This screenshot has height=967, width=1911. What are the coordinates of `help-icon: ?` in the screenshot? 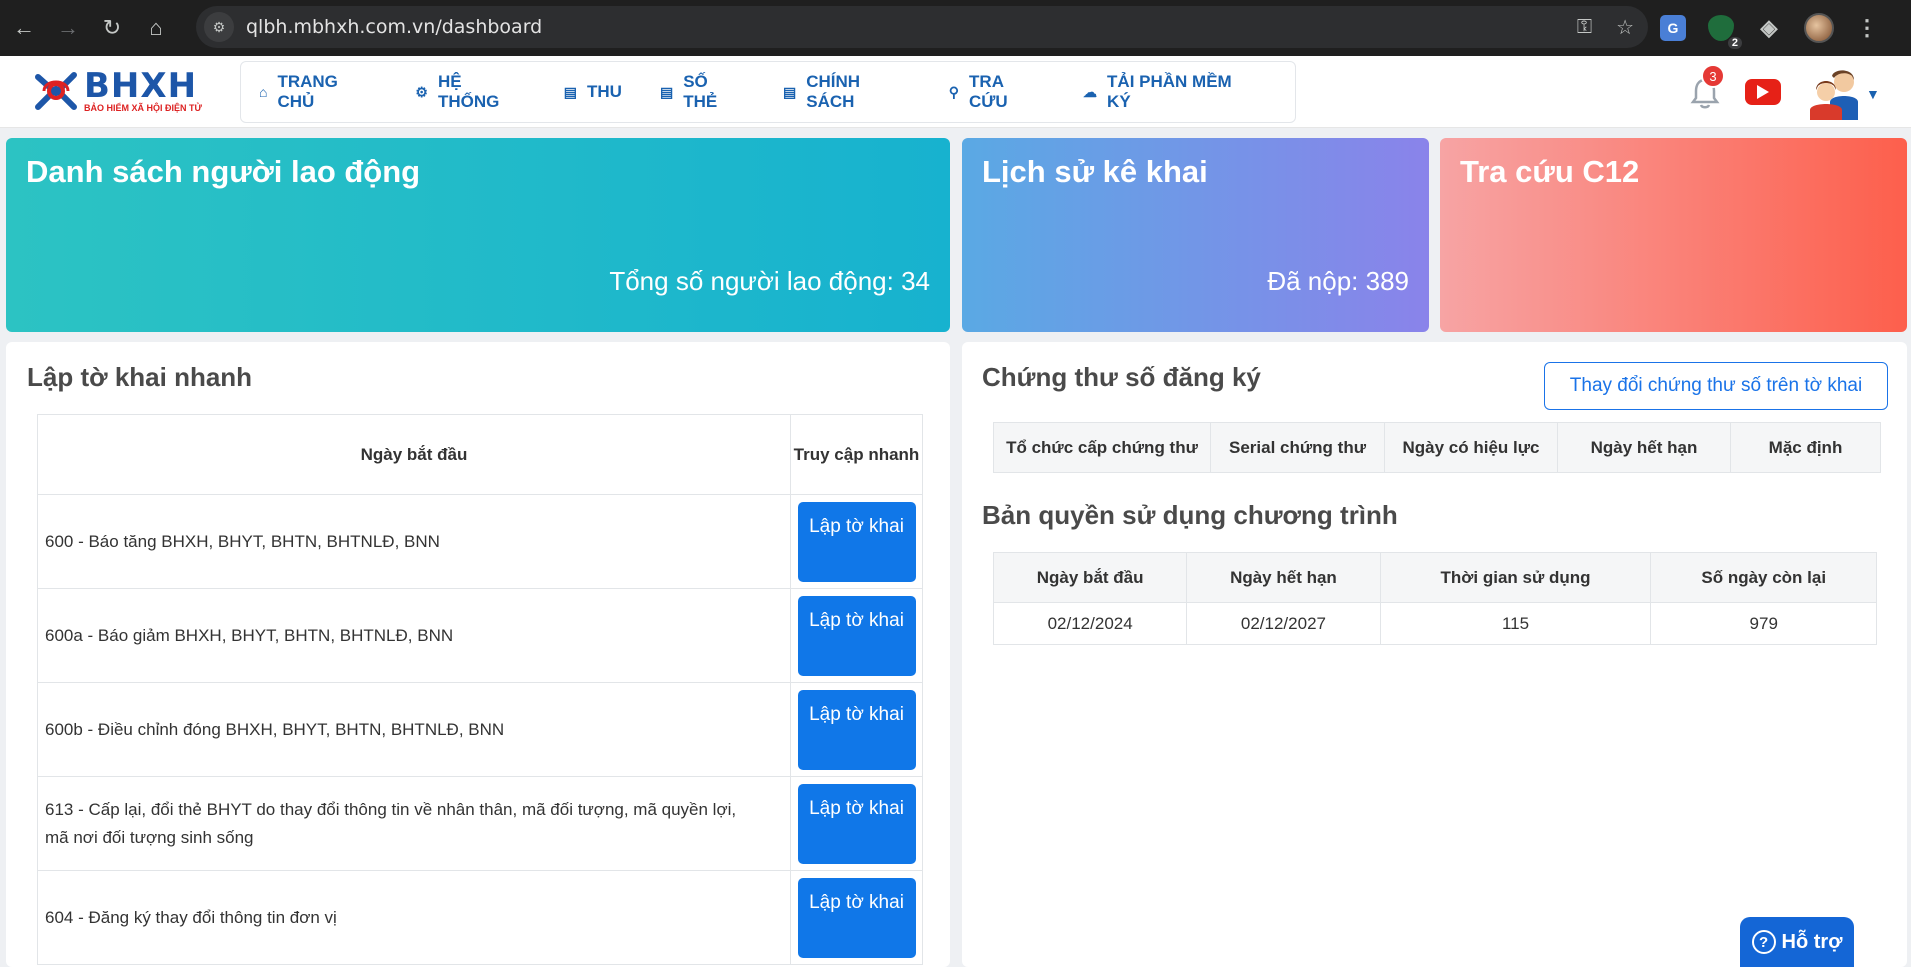 It's located at (1763, 942).